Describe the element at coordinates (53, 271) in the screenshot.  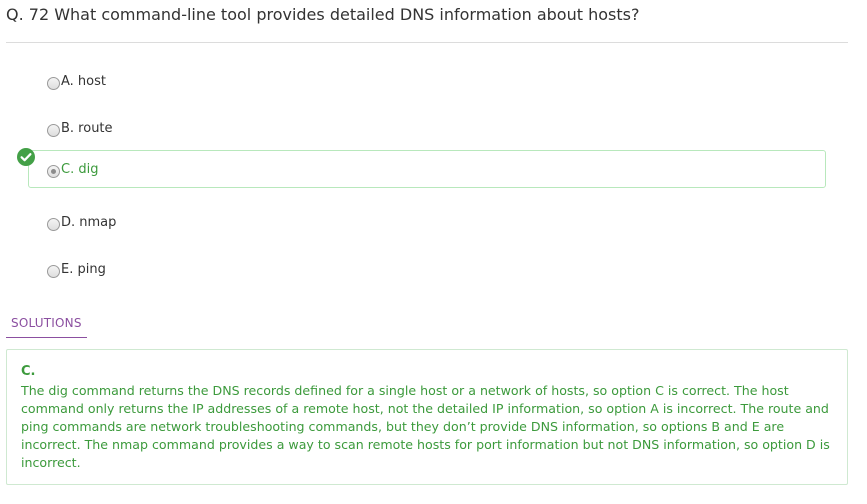
I see `option-e-radio` at that location.